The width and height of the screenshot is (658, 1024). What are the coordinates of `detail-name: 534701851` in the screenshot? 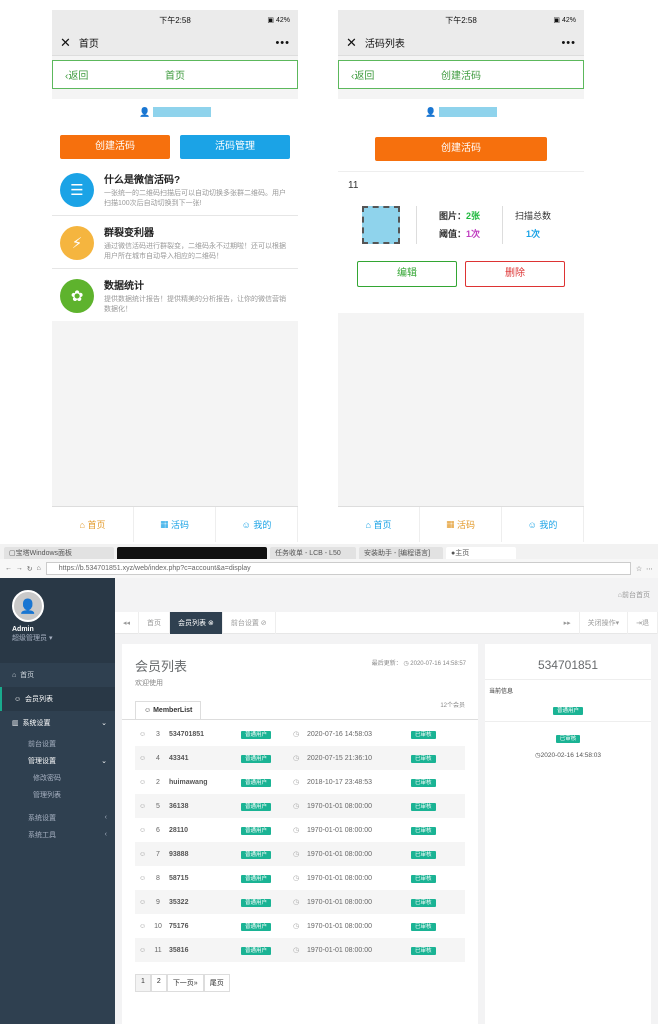 It's located at (568, 662).